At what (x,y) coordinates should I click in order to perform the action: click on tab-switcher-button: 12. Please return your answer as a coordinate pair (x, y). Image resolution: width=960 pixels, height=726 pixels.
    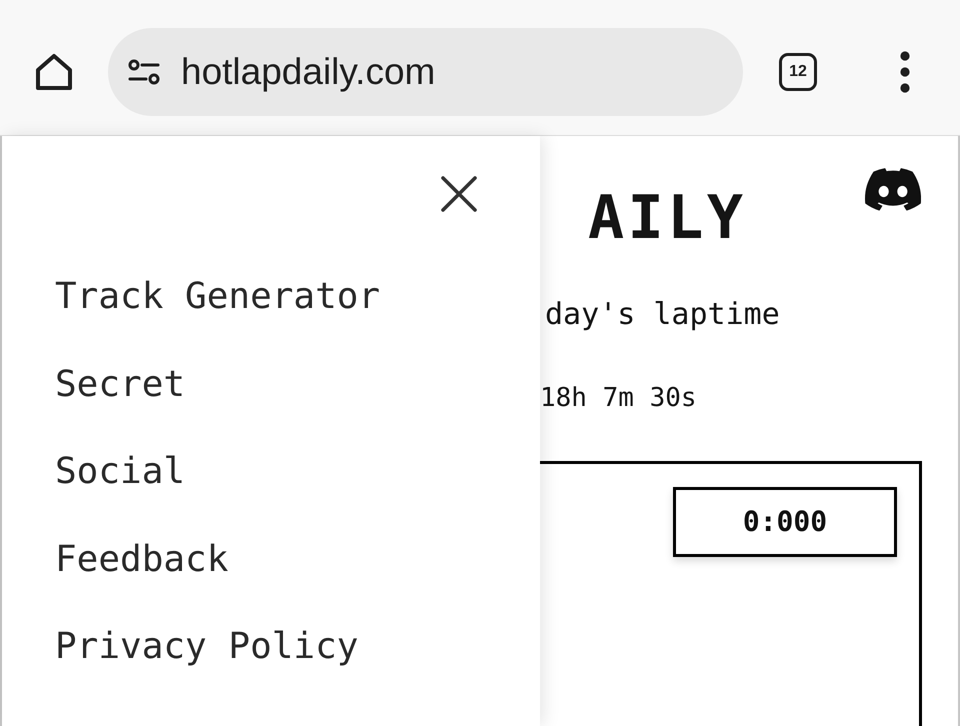
    Looking at the image, I should click on (798, 72).